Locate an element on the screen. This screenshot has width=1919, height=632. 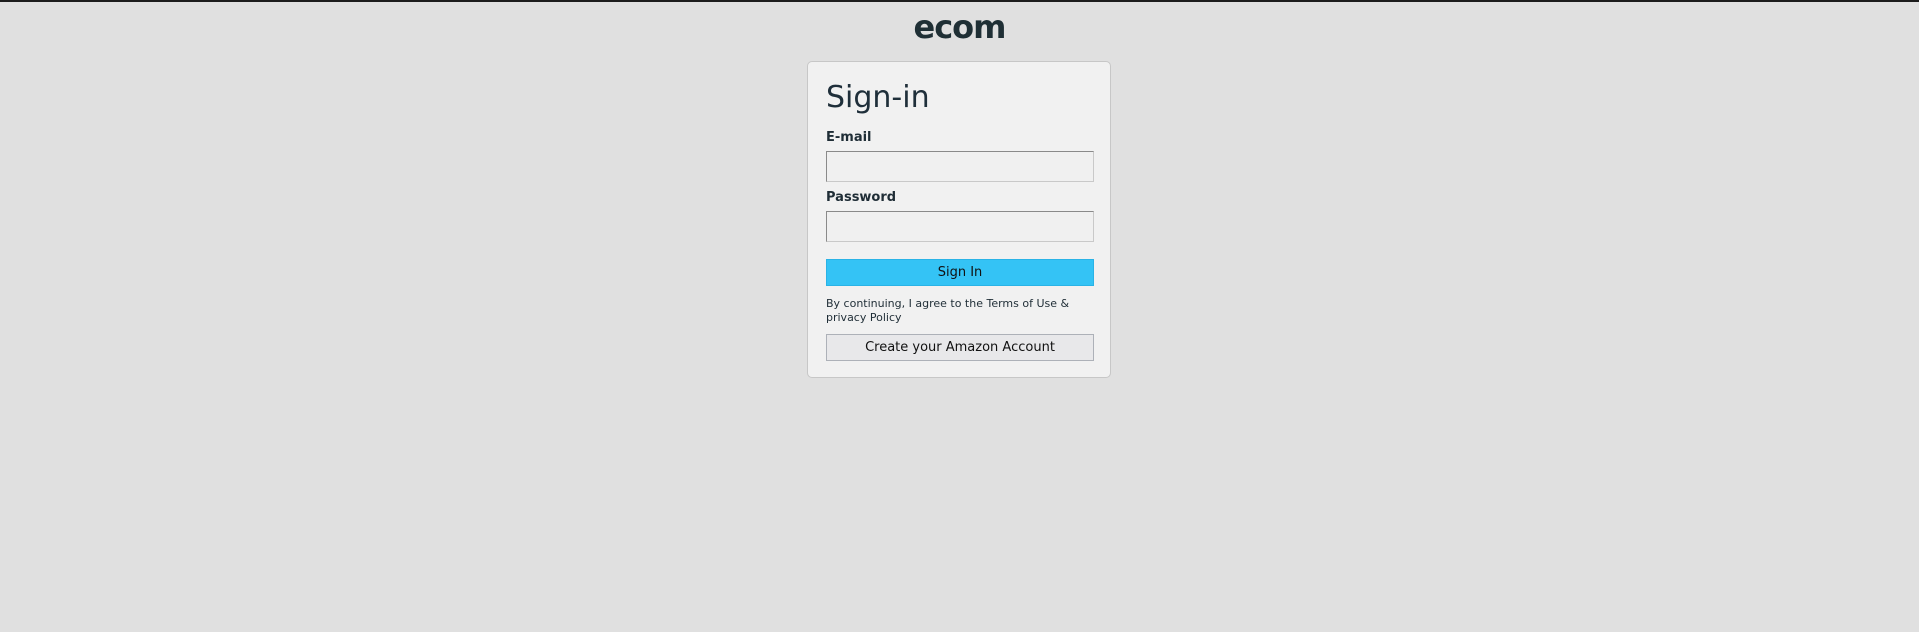
create-account-button: Create your Amazon Account is located at coordinates (960, 347).